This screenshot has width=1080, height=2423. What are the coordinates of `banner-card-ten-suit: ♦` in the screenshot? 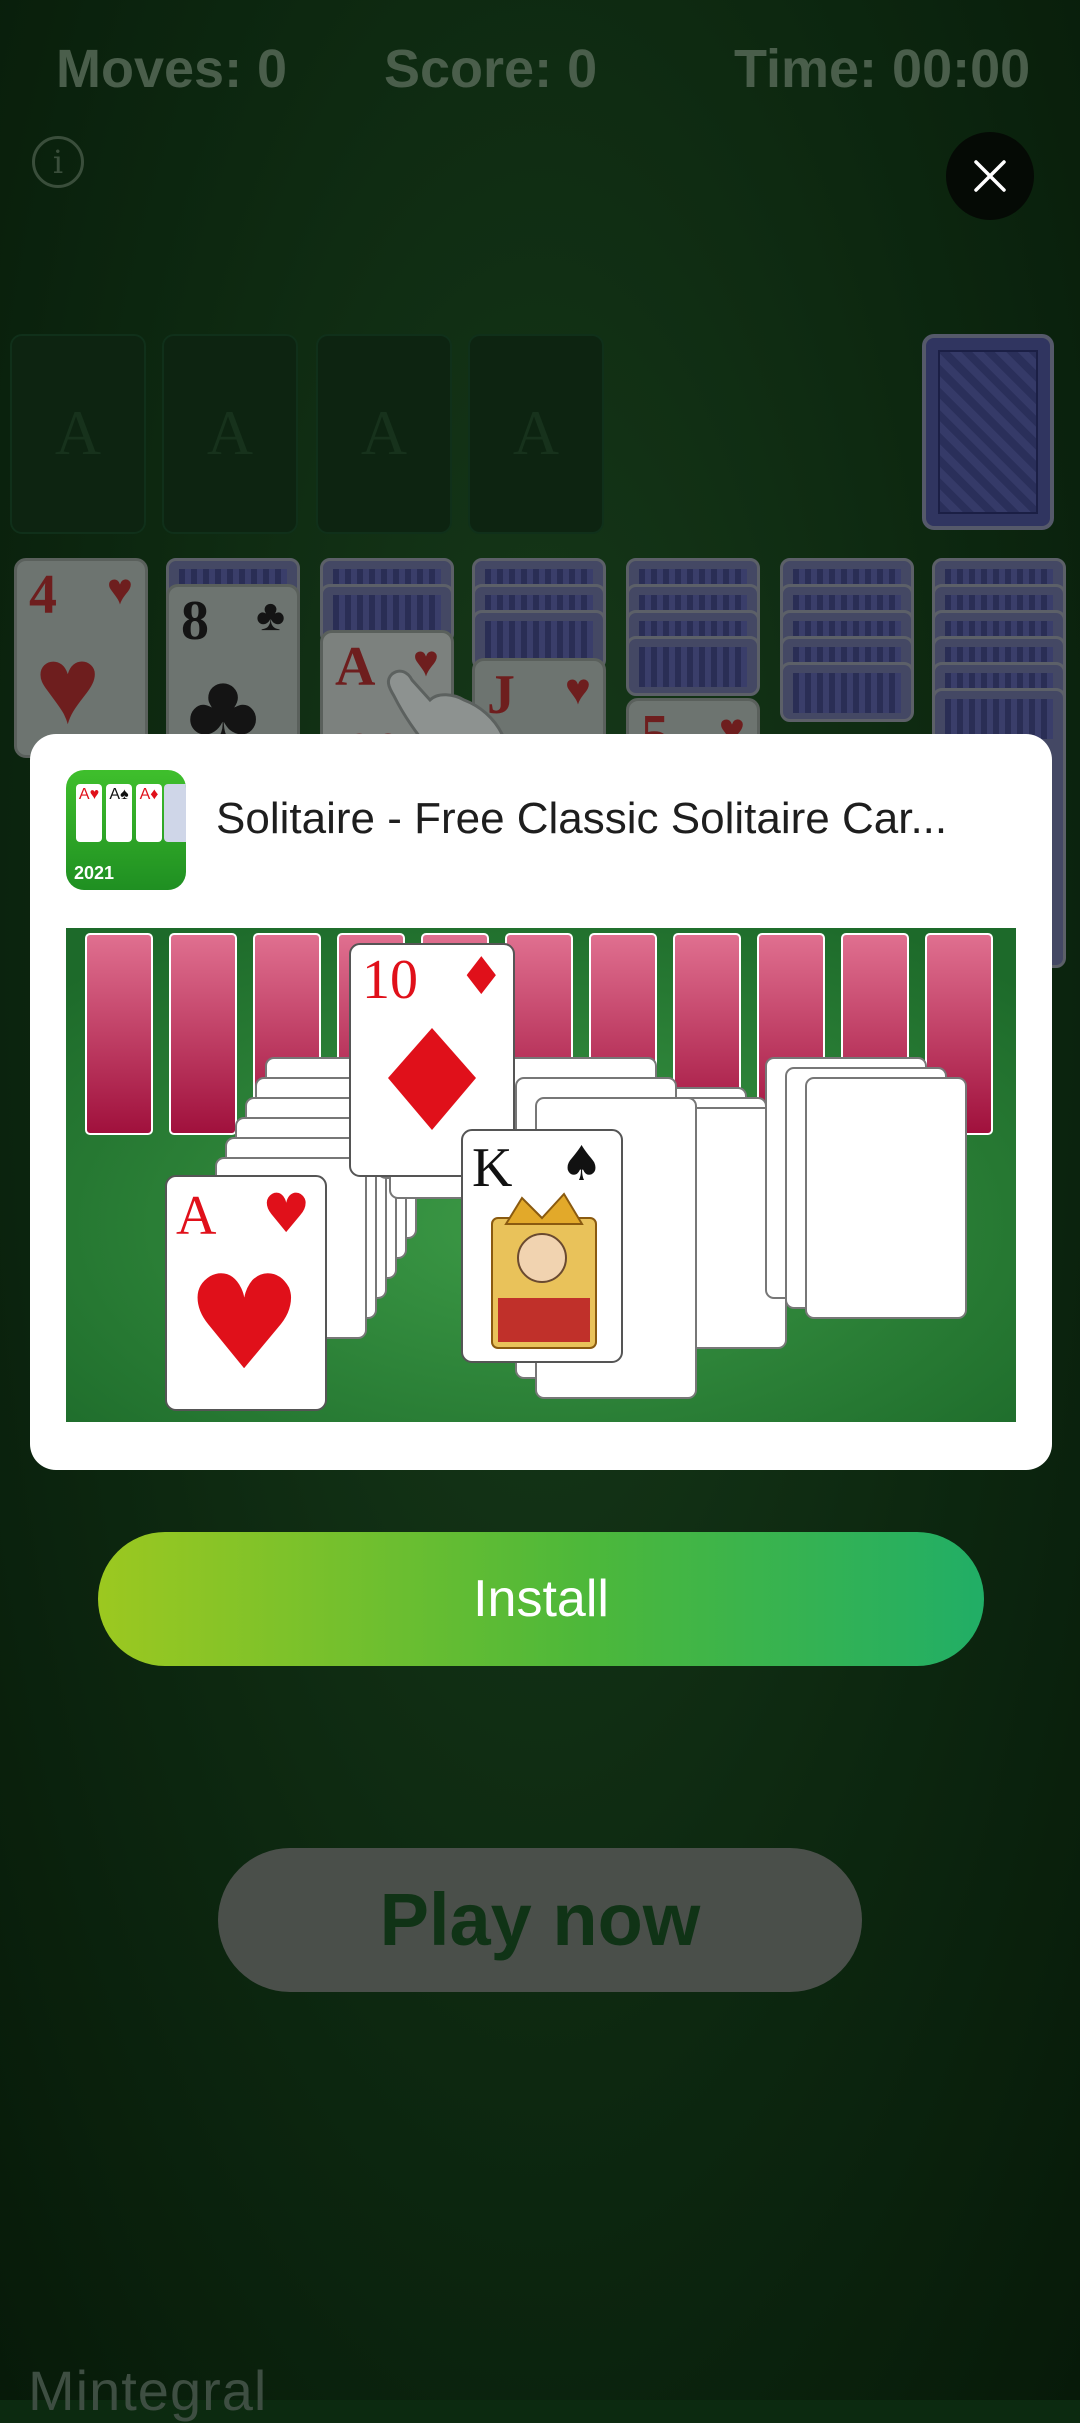 It's located at (481, 977).